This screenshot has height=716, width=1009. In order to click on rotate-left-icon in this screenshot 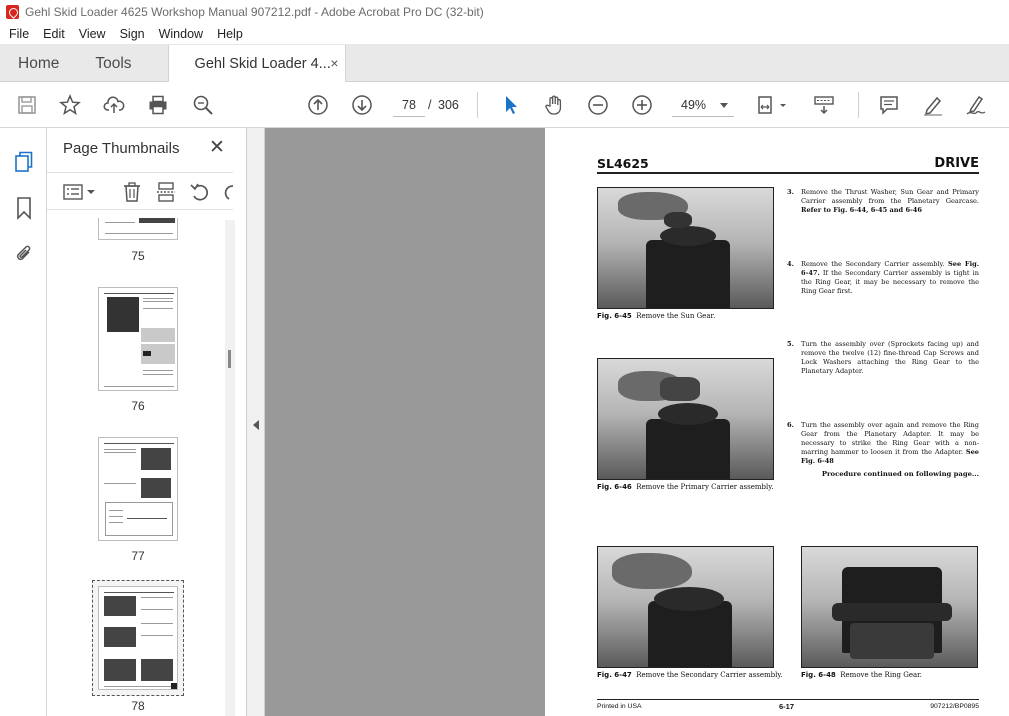, I will do `click(200, 192)`.